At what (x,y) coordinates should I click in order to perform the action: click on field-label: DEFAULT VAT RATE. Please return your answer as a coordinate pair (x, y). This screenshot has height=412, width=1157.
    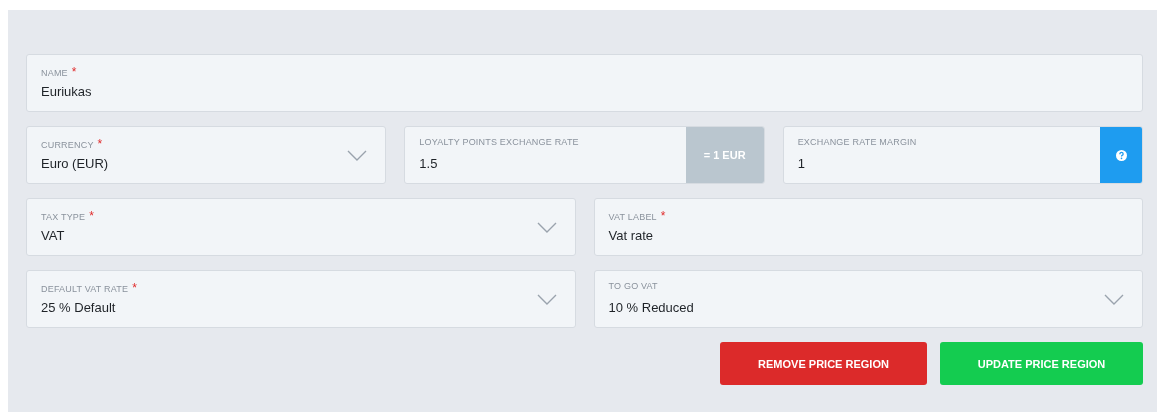
    Looking at the image, I should click on (85, 289).